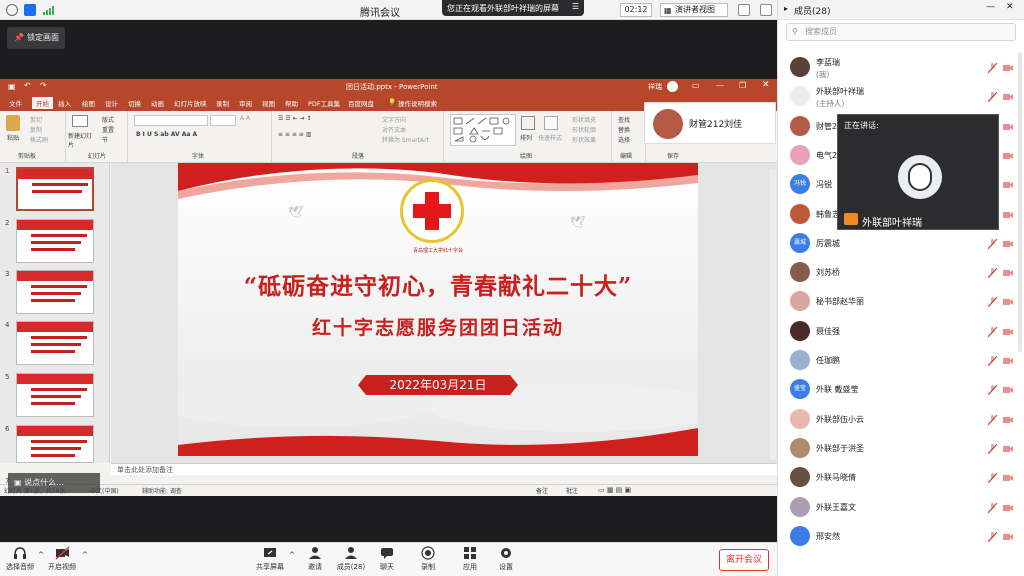  Describe the element at coordinates (270, 559) in the screenshot. I see `share-screen-button: 共享屏幕` at that location.